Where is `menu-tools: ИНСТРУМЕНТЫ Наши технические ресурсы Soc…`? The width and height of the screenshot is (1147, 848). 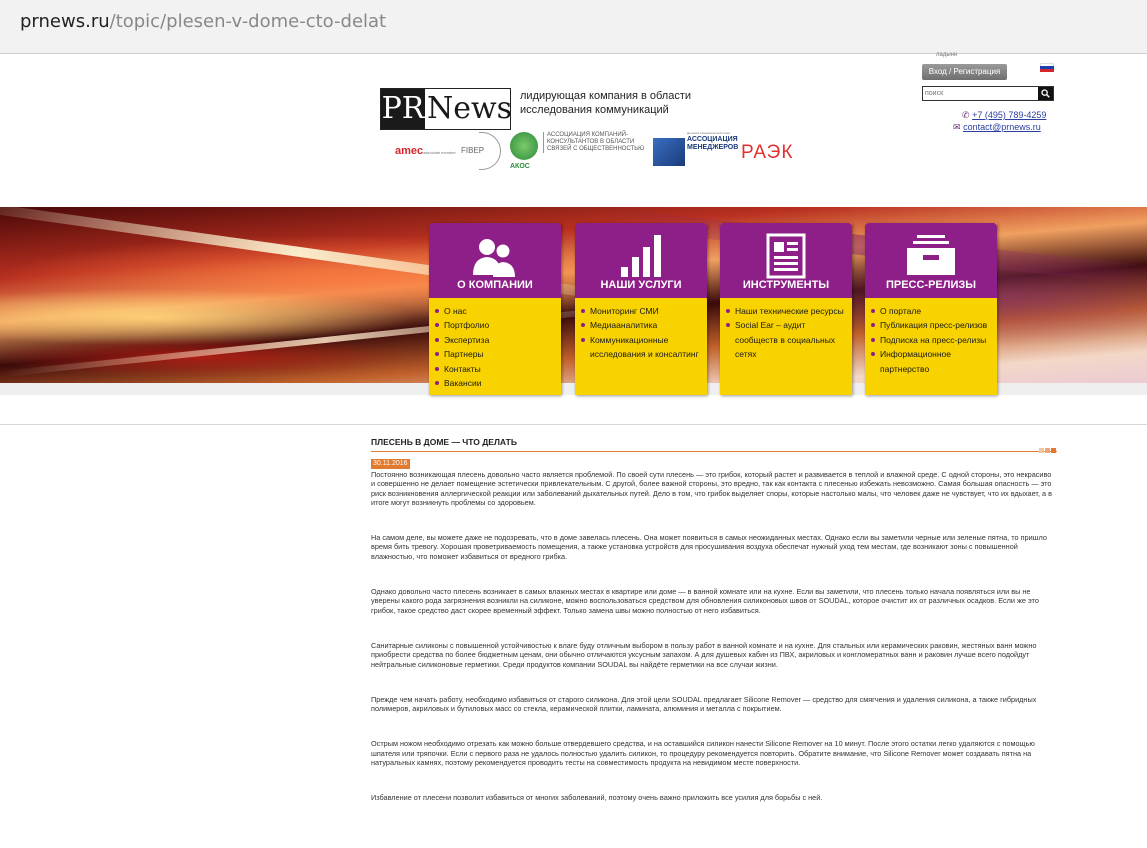 menu-tools: ИНСТРУМЕНТЫ Наши технические ресурсы Soc… is located at coordinates (786, 309).